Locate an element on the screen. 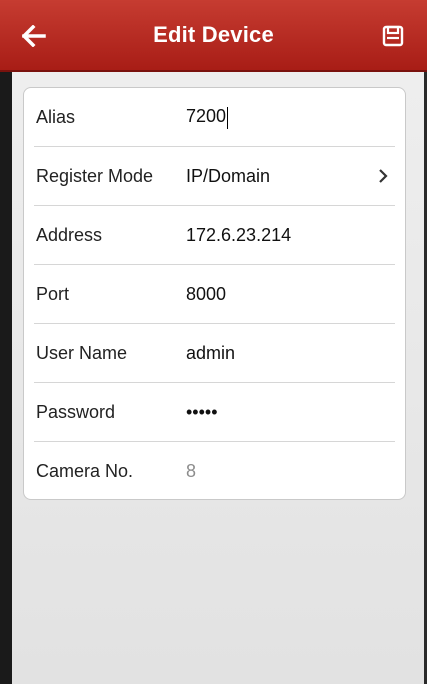 The image size is (427, 684). port-label: Port is located at coordinates (53, 294).